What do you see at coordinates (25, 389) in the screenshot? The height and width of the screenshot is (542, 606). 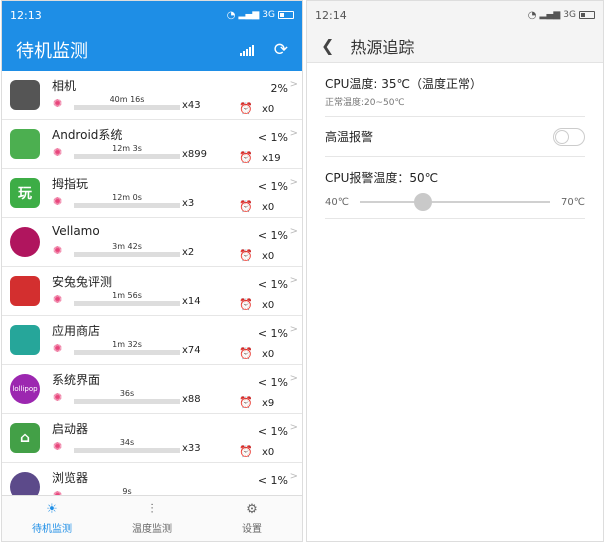 I see `lollipop-icon: lollipop` at bounding box center [25, 389].